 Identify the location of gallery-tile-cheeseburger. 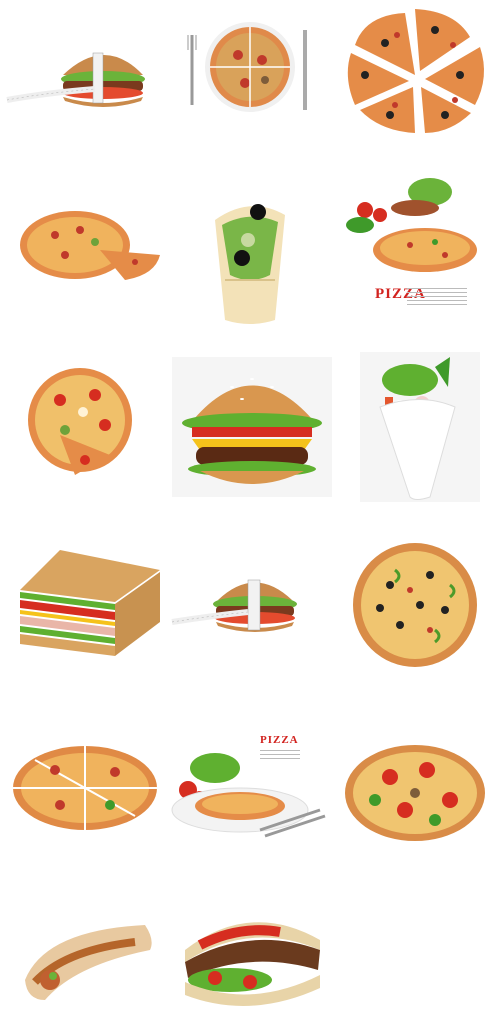
(252, 432).